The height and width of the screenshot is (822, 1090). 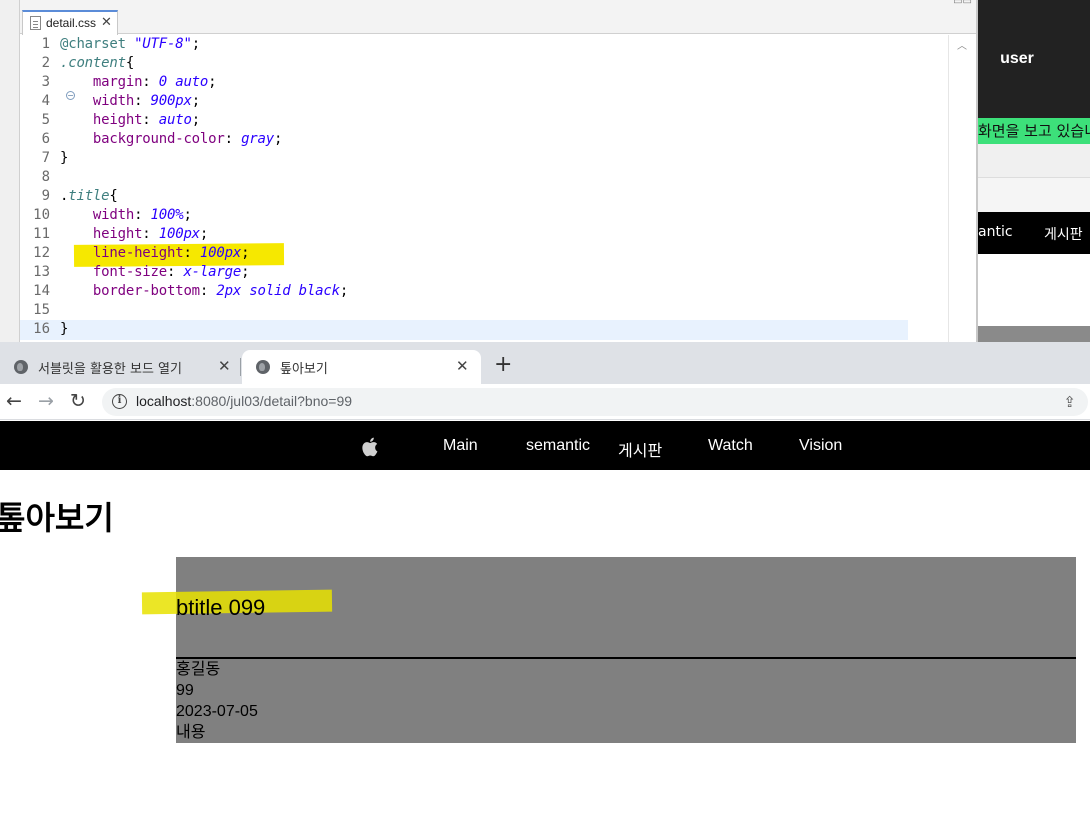 I want to click on css-value: auto, so click(x=175, y=120).